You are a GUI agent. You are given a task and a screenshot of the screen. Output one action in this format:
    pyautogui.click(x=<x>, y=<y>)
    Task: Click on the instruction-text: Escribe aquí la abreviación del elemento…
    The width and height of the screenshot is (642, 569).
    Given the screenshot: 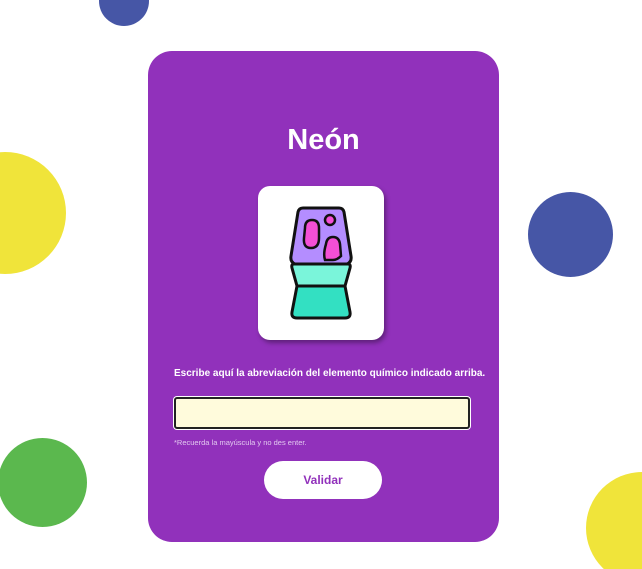 What is the action you would take?
    pyautogui.click(x=330, y=373)
    